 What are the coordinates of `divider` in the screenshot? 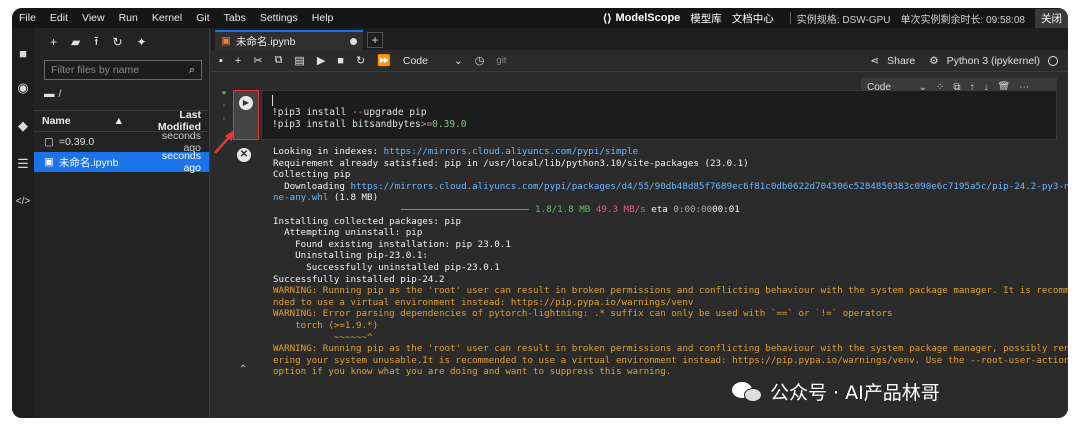 It's located at (790, 18).